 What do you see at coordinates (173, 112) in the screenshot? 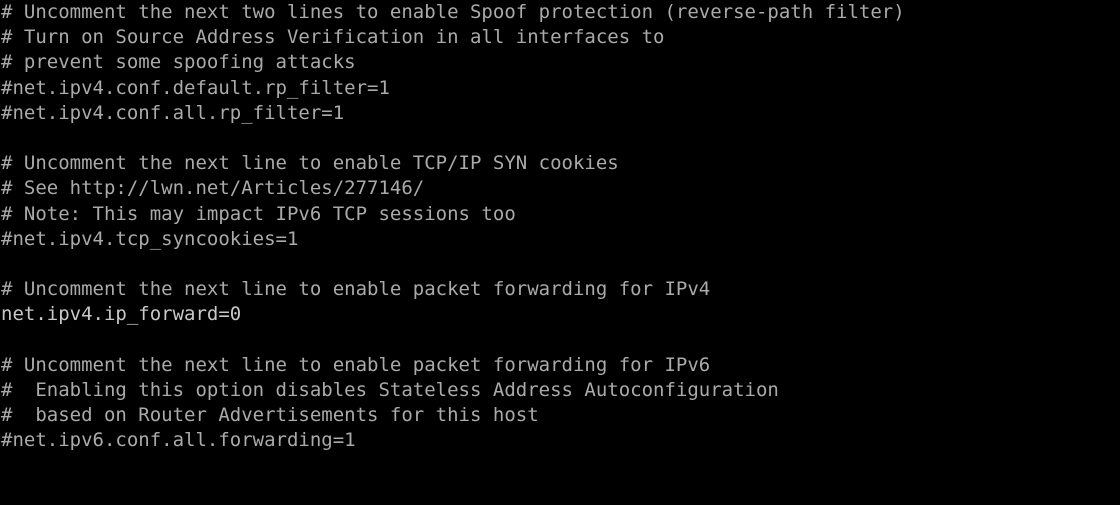
I see `text-line: #net.ipv4.conf.all.rp_filter=1` at bounding box center [173, 112].